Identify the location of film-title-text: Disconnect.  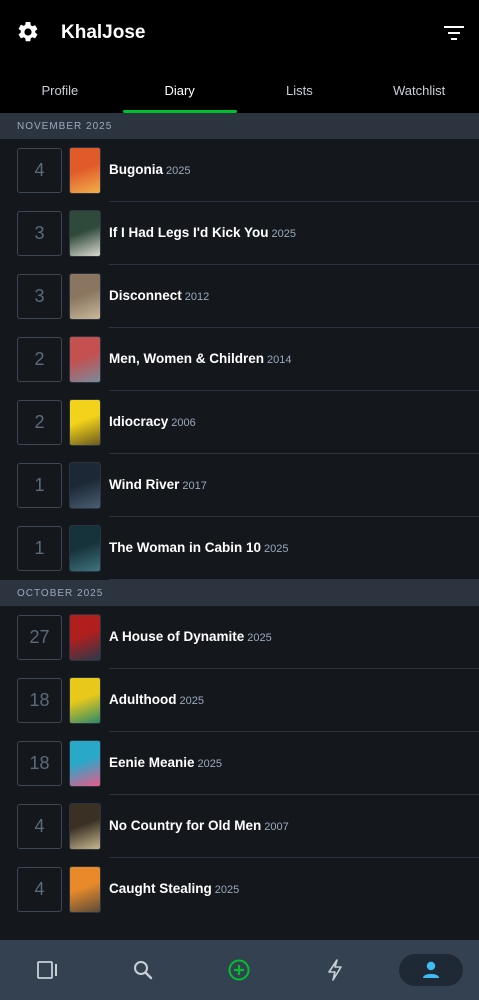
(145, 295).